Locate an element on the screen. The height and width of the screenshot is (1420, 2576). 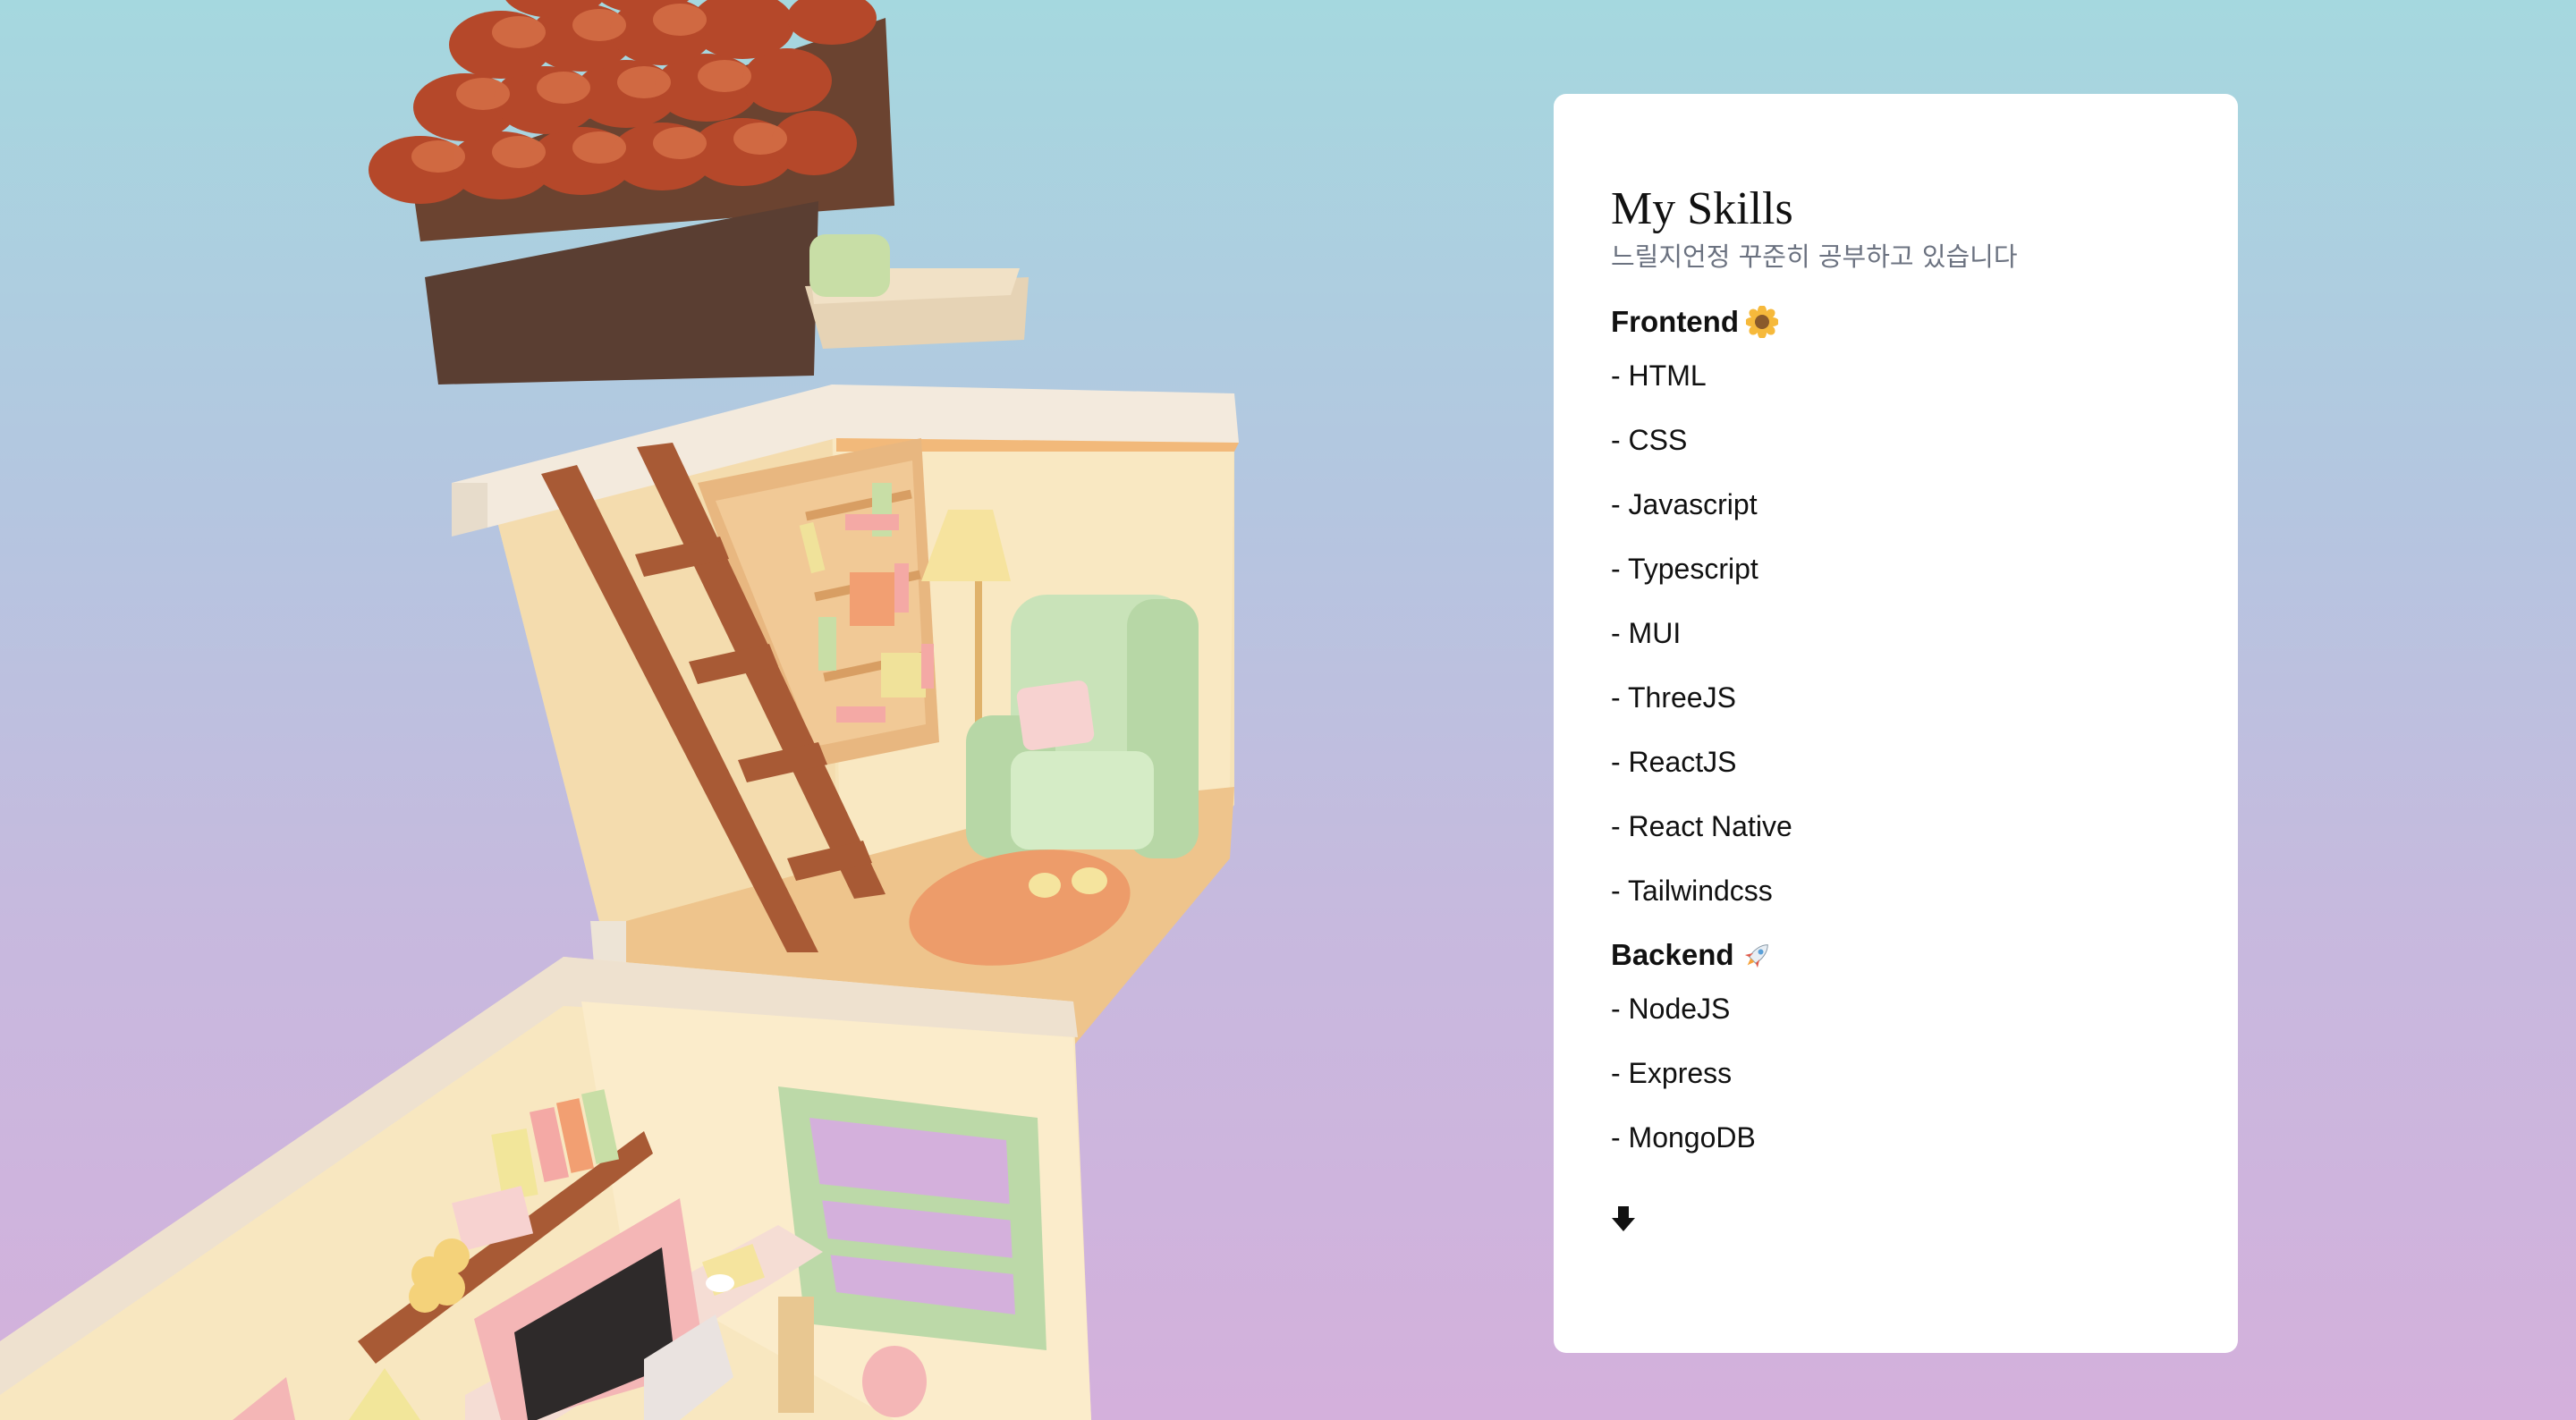
backend-skill-list: - NodeJS - Express - MongoDB is located at coordinates (1896, 1073).